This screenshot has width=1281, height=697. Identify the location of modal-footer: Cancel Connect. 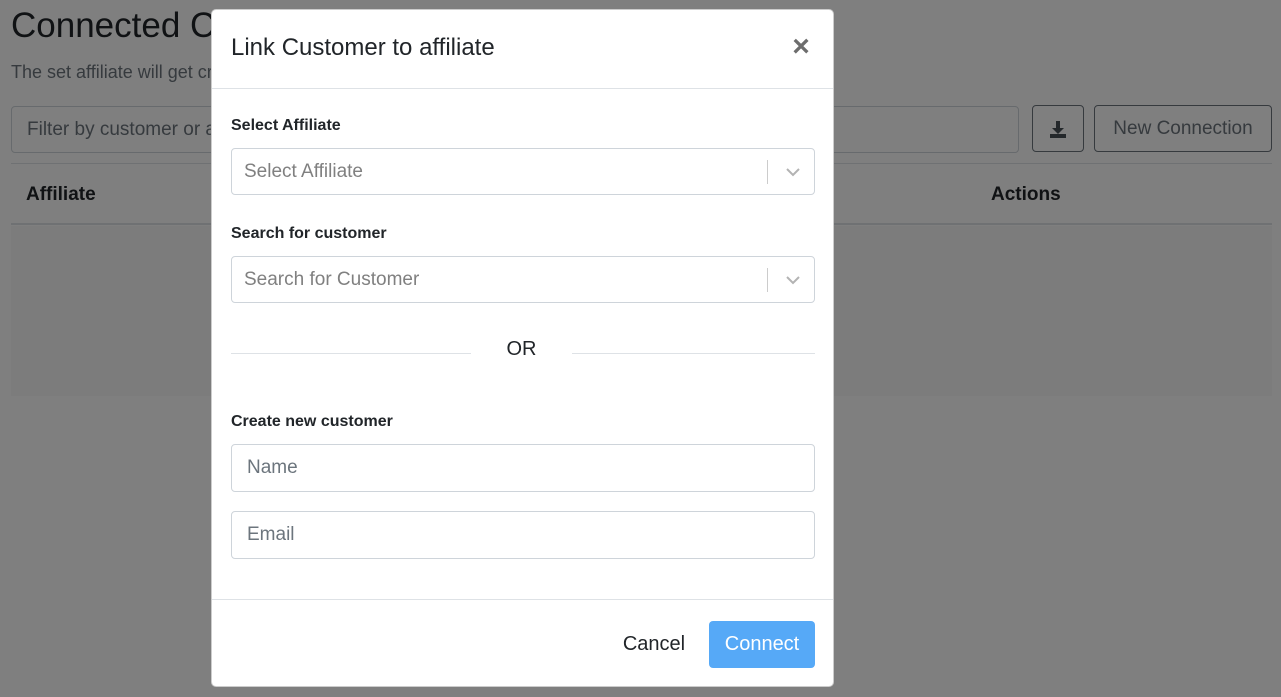
(522, 643).